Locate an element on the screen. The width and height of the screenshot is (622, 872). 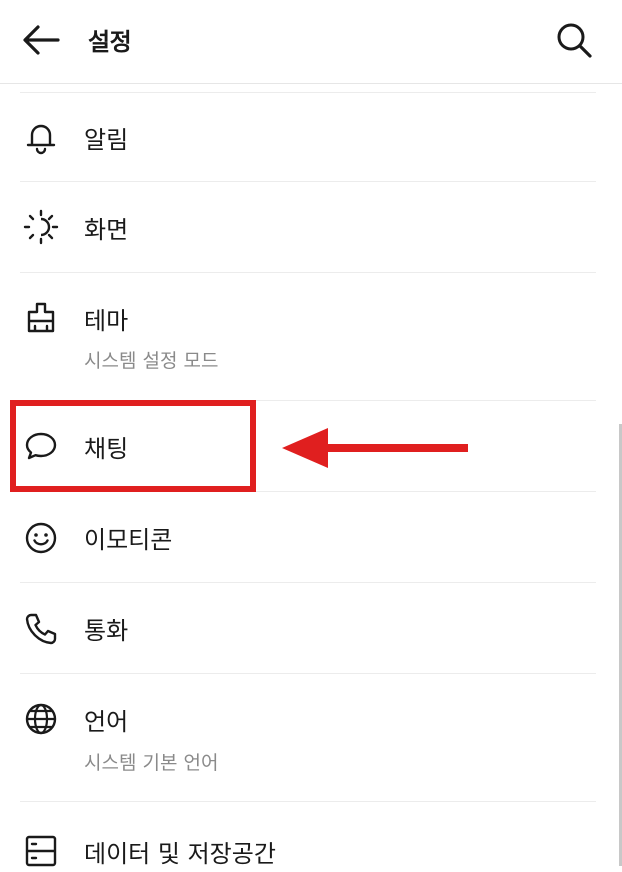
arrow-left-annotation-icon is located at coordinates (375, 448).